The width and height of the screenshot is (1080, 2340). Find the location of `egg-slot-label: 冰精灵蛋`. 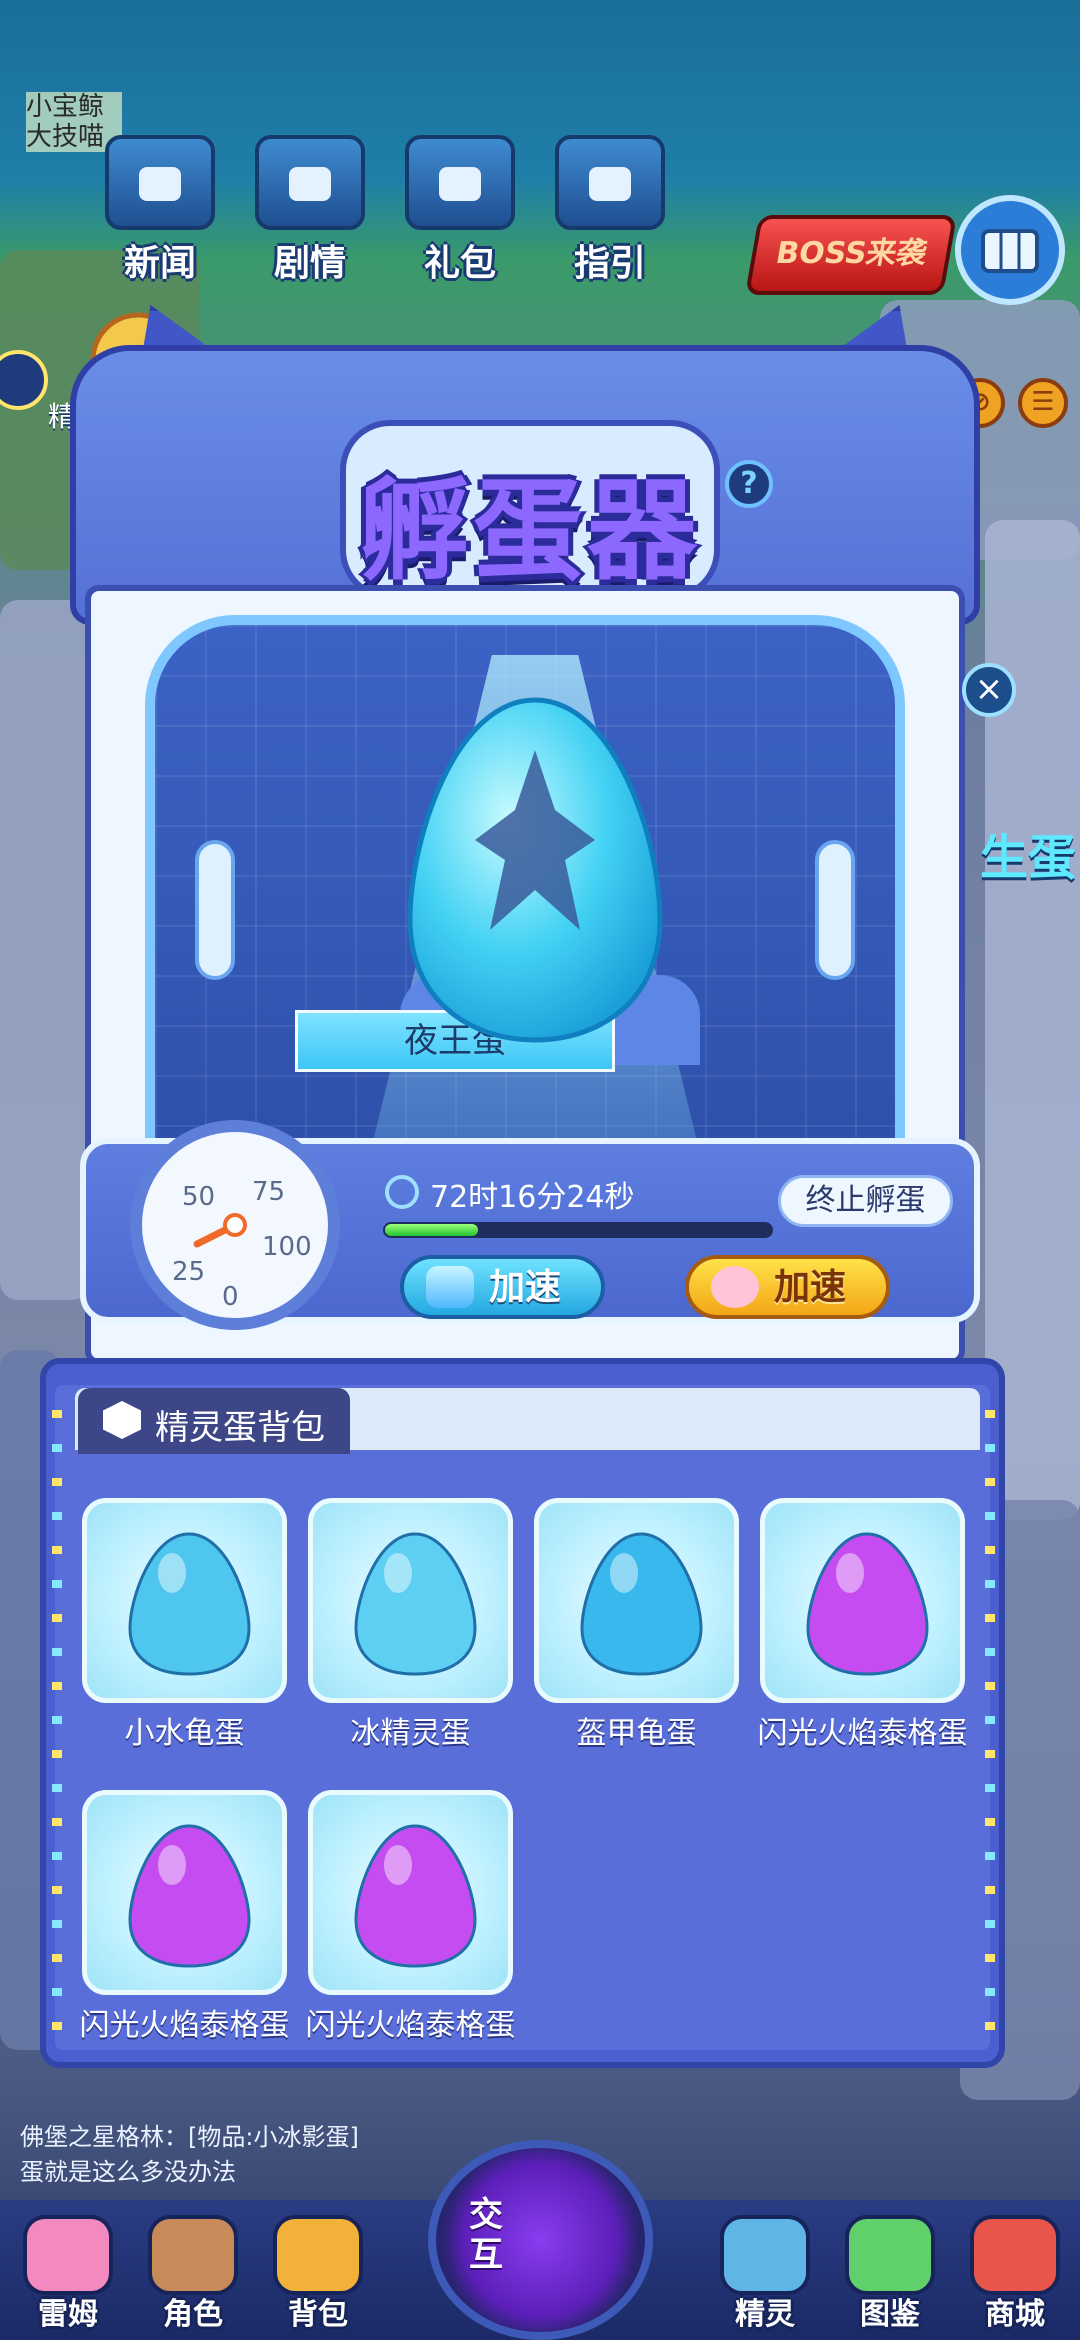

egg-slot-label: 冰精灵蛋 is located at coordinates (410, 1733).